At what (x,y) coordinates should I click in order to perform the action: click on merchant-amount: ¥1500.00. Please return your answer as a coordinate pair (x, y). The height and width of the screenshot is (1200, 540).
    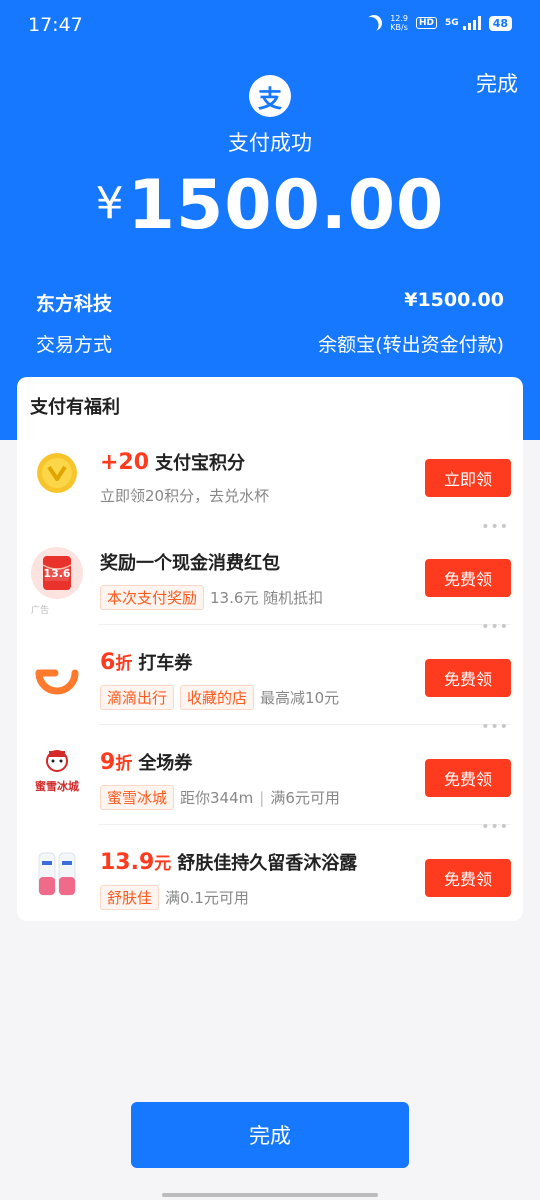
    Looking at the image, I should click on (454, 300).